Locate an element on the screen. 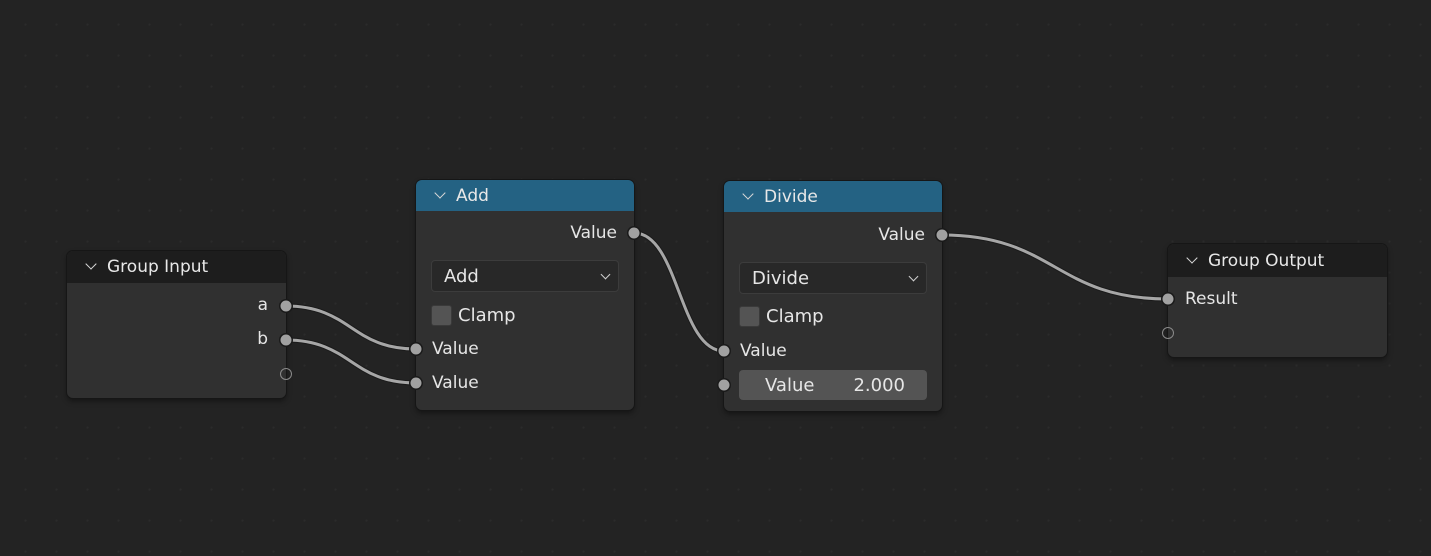 The height and width of the screenshot is (556, 1431). operation-dropdown: Add is located at coordinates (525, 276).